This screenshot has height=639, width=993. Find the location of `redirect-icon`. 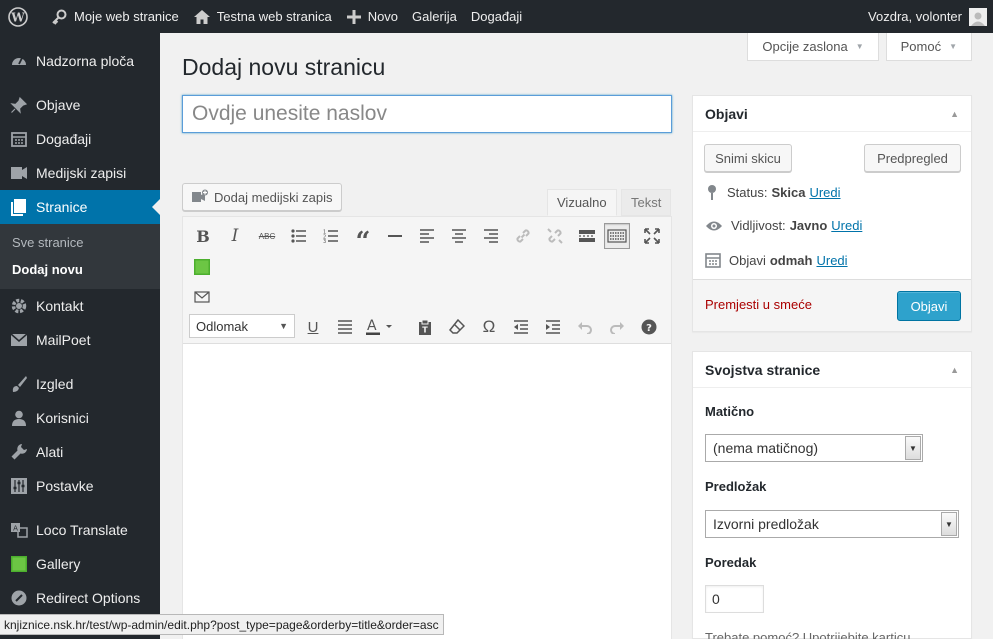

redirect-icon is located at coordinates (19, 598).